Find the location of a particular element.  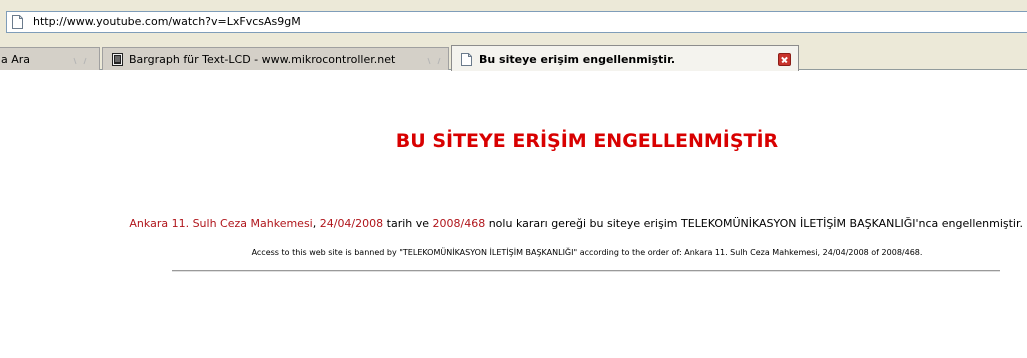

date-link: 24/04/2008 is located at coordinates (351, 223).